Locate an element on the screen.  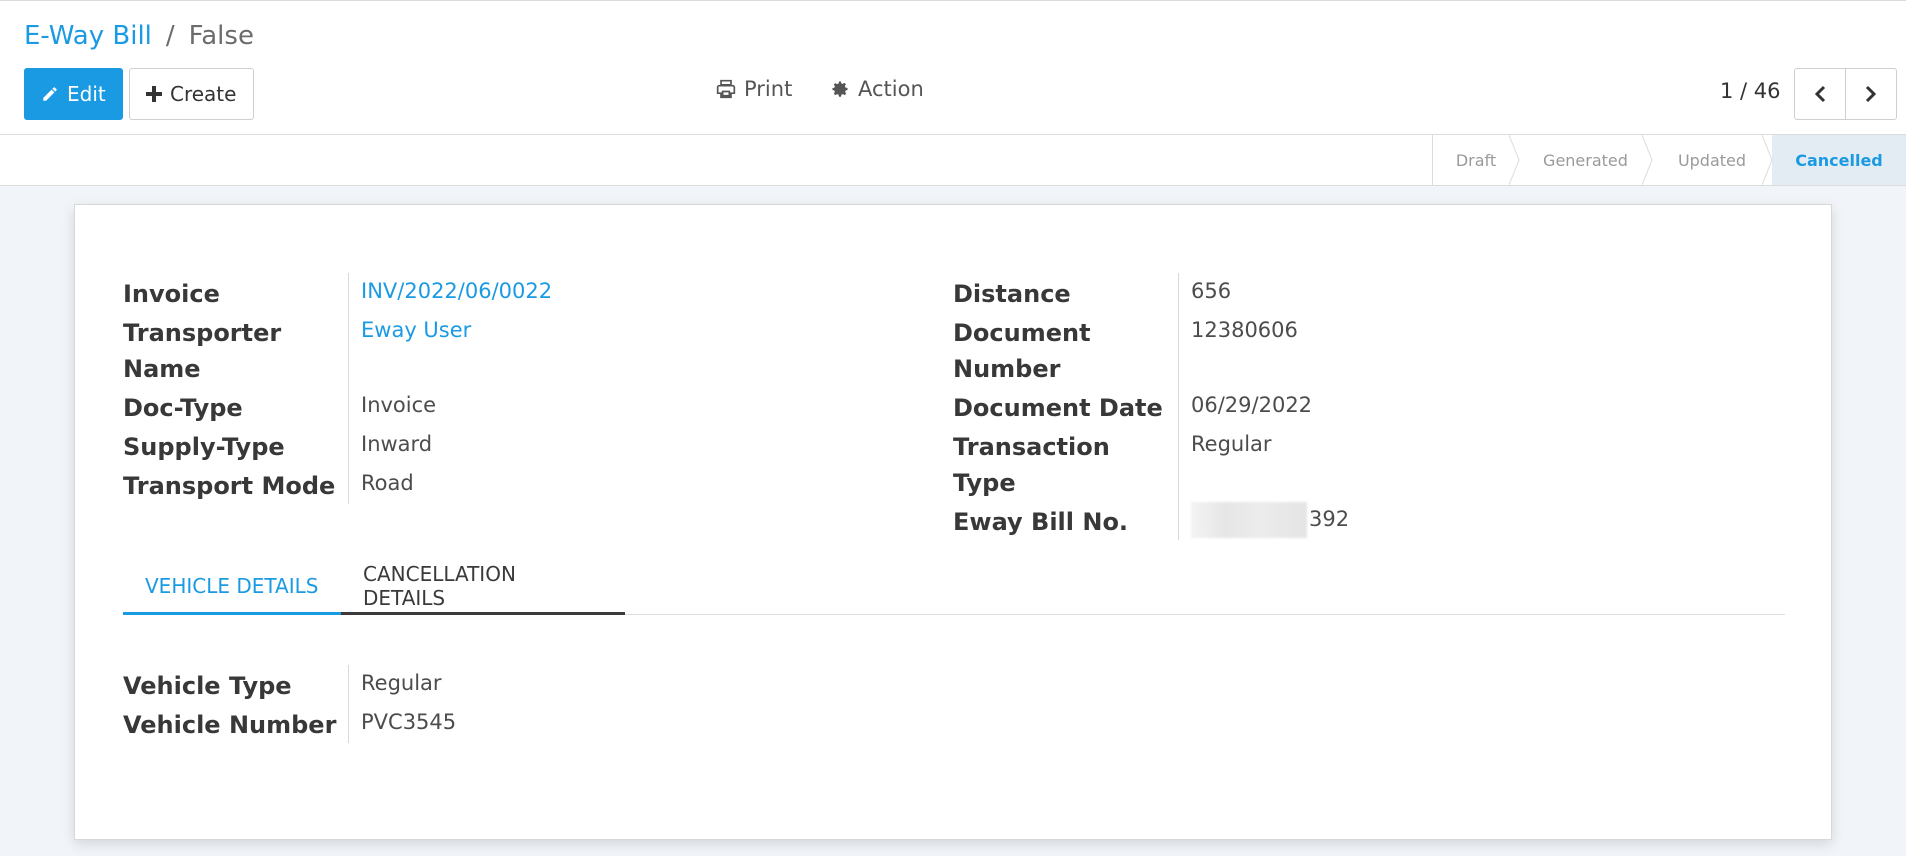
field-label: Doc-Type is located at coordinates (236, 406).